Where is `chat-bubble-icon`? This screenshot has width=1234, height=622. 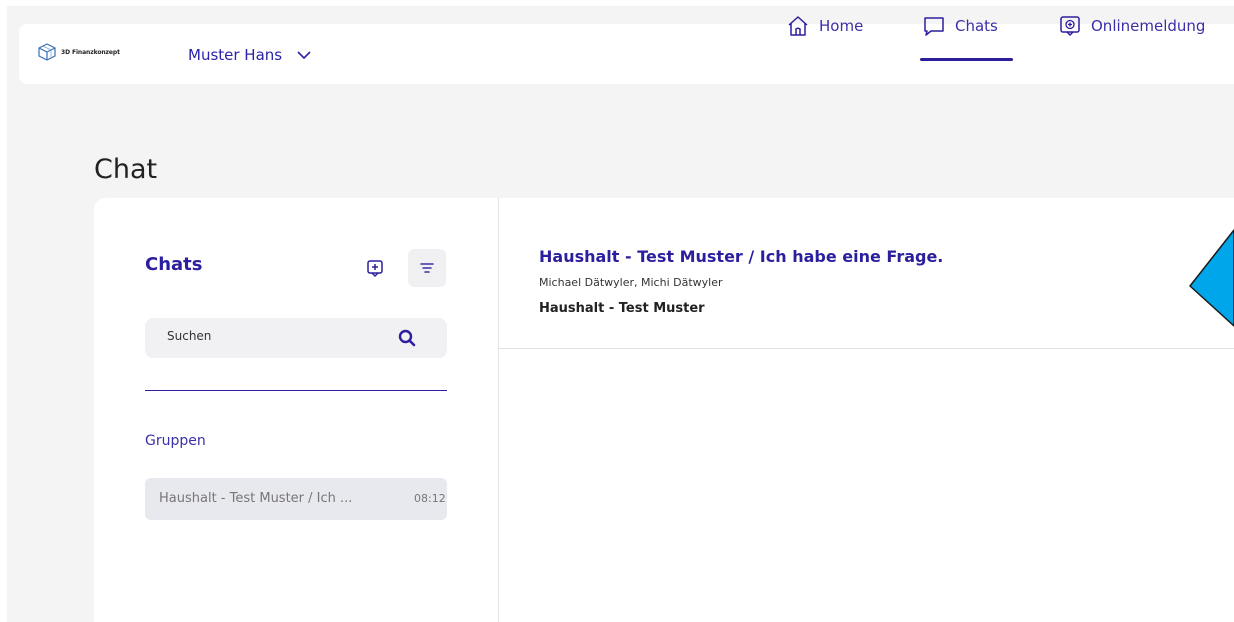
chat-bubble-icon is located at coordinates (934, 26).